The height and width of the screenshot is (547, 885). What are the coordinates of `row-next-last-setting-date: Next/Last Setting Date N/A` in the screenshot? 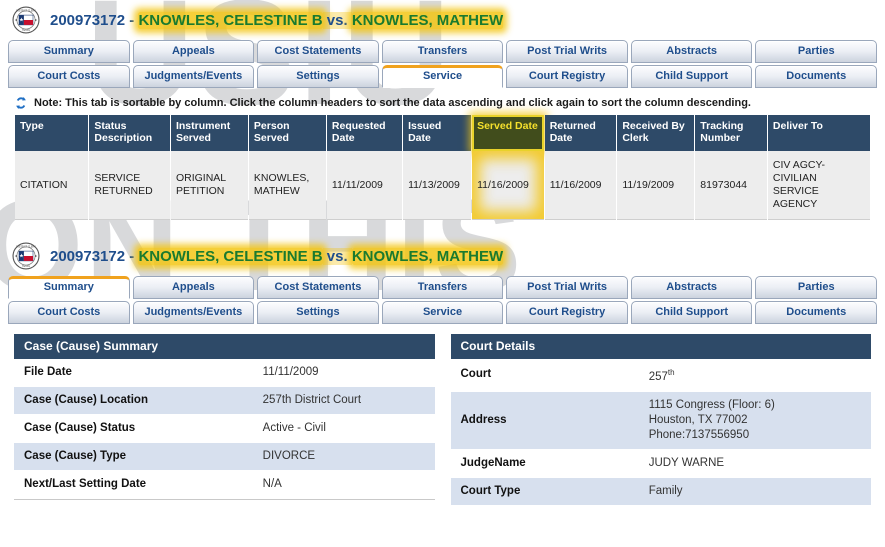 It's located at (224, 484).